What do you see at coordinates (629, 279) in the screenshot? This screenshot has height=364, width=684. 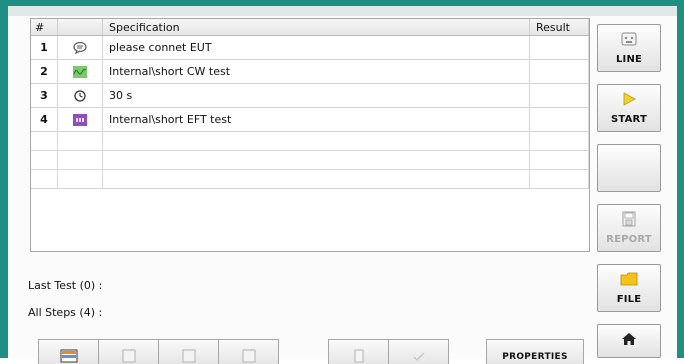 I see `folder-icon` at bounding box center [629, 279].